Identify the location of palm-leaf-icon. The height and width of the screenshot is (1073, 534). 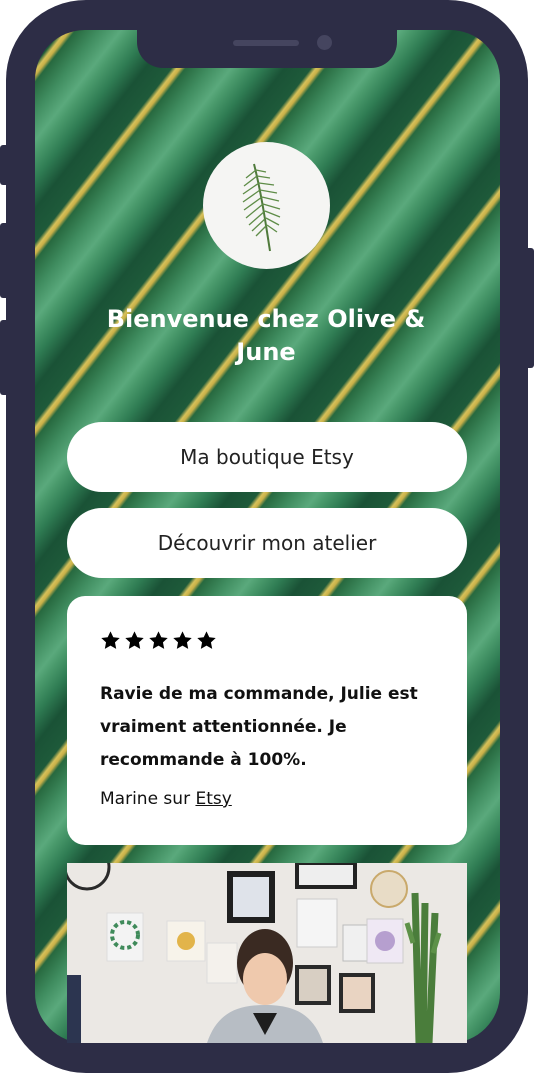
(261, 207).